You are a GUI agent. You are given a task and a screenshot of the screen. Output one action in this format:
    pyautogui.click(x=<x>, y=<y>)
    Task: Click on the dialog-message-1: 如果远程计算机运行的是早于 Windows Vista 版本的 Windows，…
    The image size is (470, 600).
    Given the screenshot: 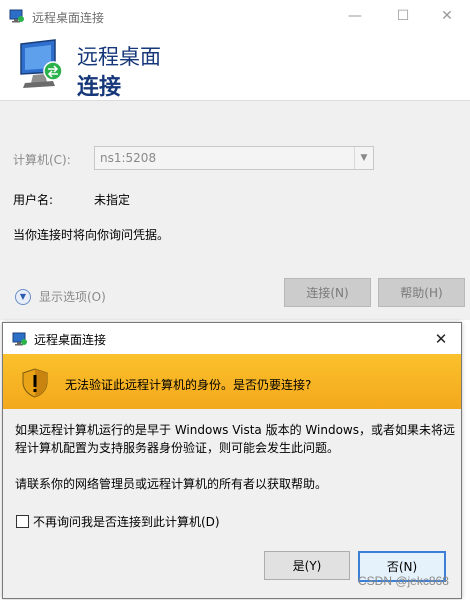 What is the action you would take?
    pyautogui.click(x=235, y=439)
    